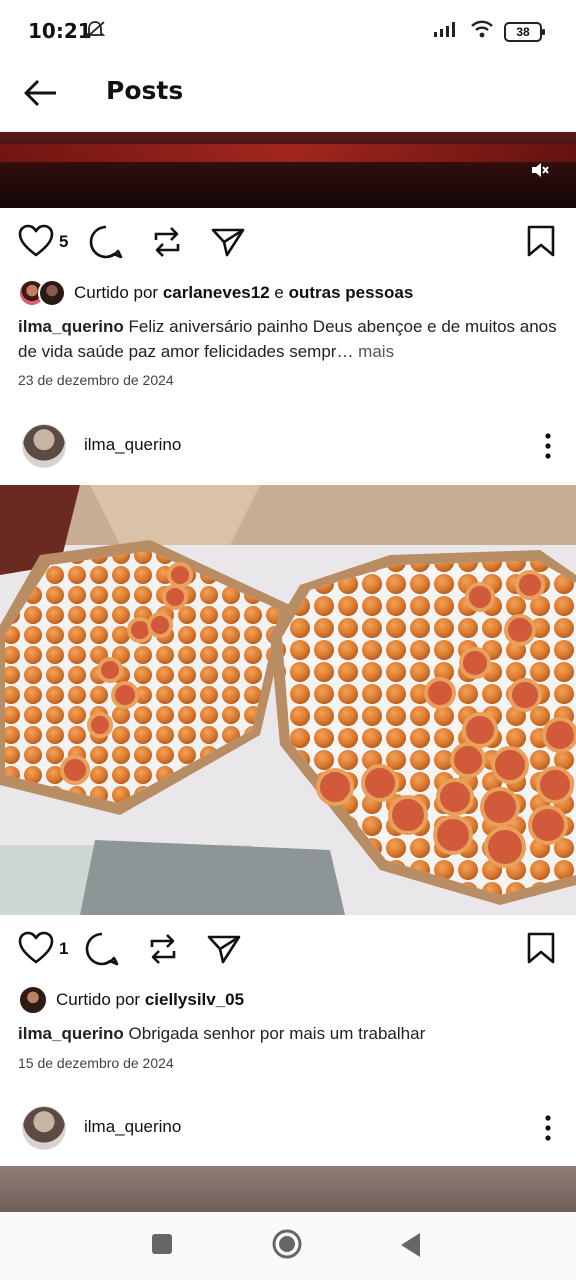 This screenshot has height=1280, width=576. What do you see at coordinates (288, 170) in the screenshot?
I see `video-preview` at bounding box center [288, 170].